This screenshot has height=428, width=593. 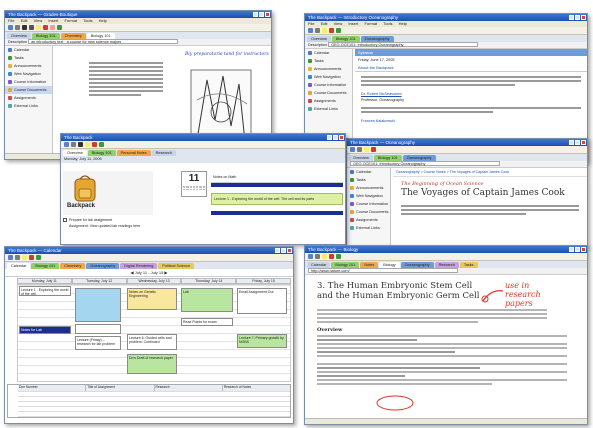 I want to click on checkbox, so click(x=65, y=220).